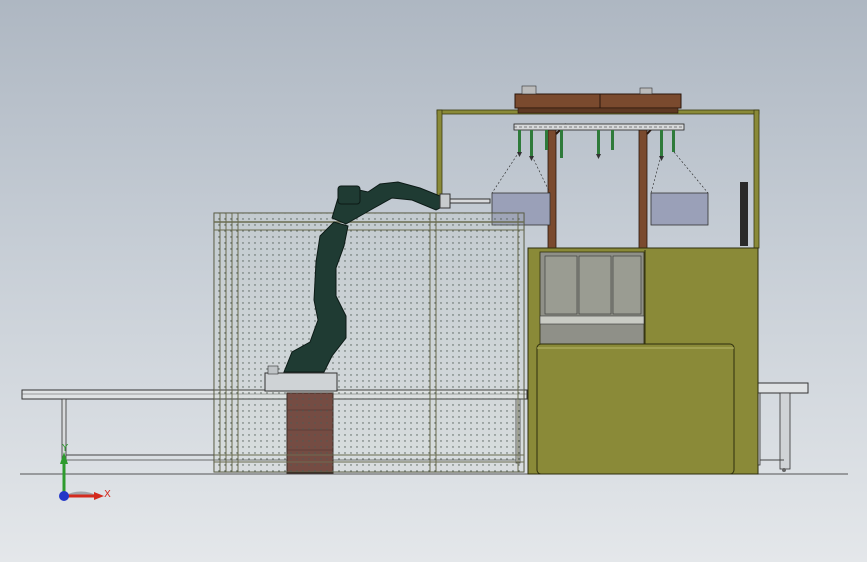 This screenshot has width=867, height=562. Describe the element at coordinates (552, 189) in the screenshot. I see `left-post` at that location.